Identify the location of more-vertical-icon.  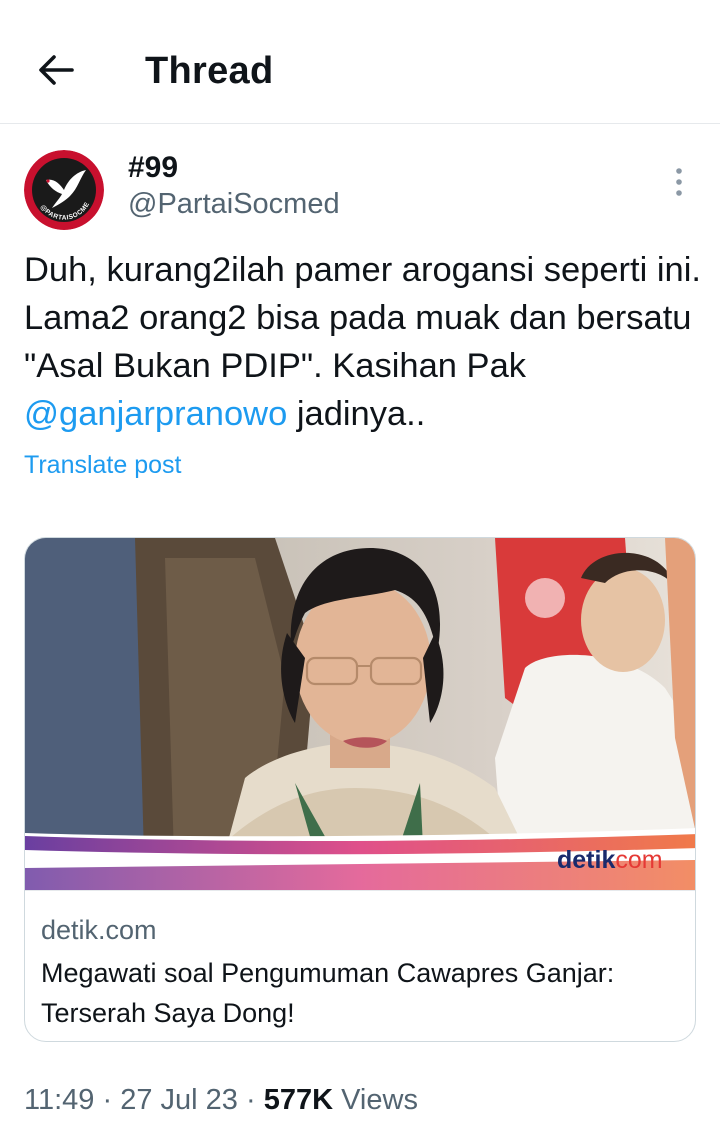
(679, 182).